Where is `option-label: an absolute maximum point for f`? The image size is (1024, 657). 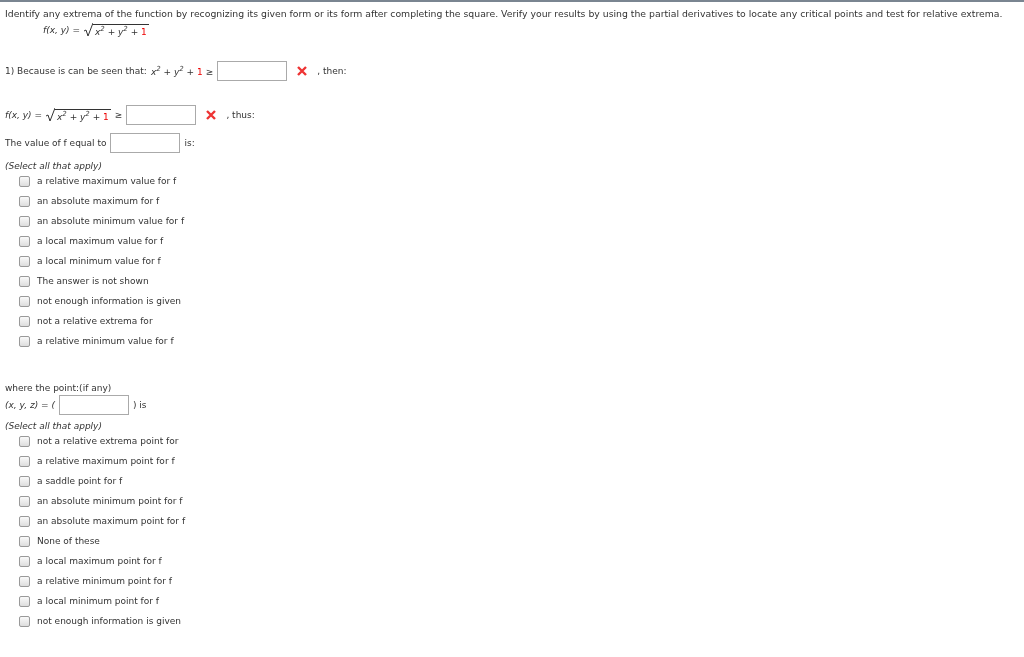 option-label: an absolute maximum point for f is located at coordinates (111, 521).